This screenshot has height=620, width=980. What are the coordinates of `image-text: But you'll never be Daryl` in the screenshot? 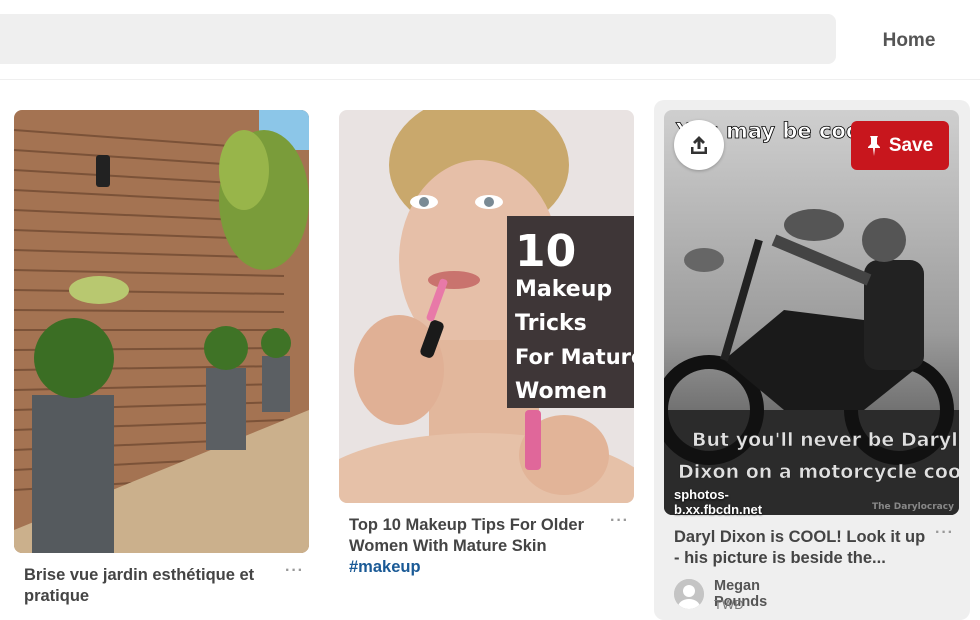 It's located at (825, 440).